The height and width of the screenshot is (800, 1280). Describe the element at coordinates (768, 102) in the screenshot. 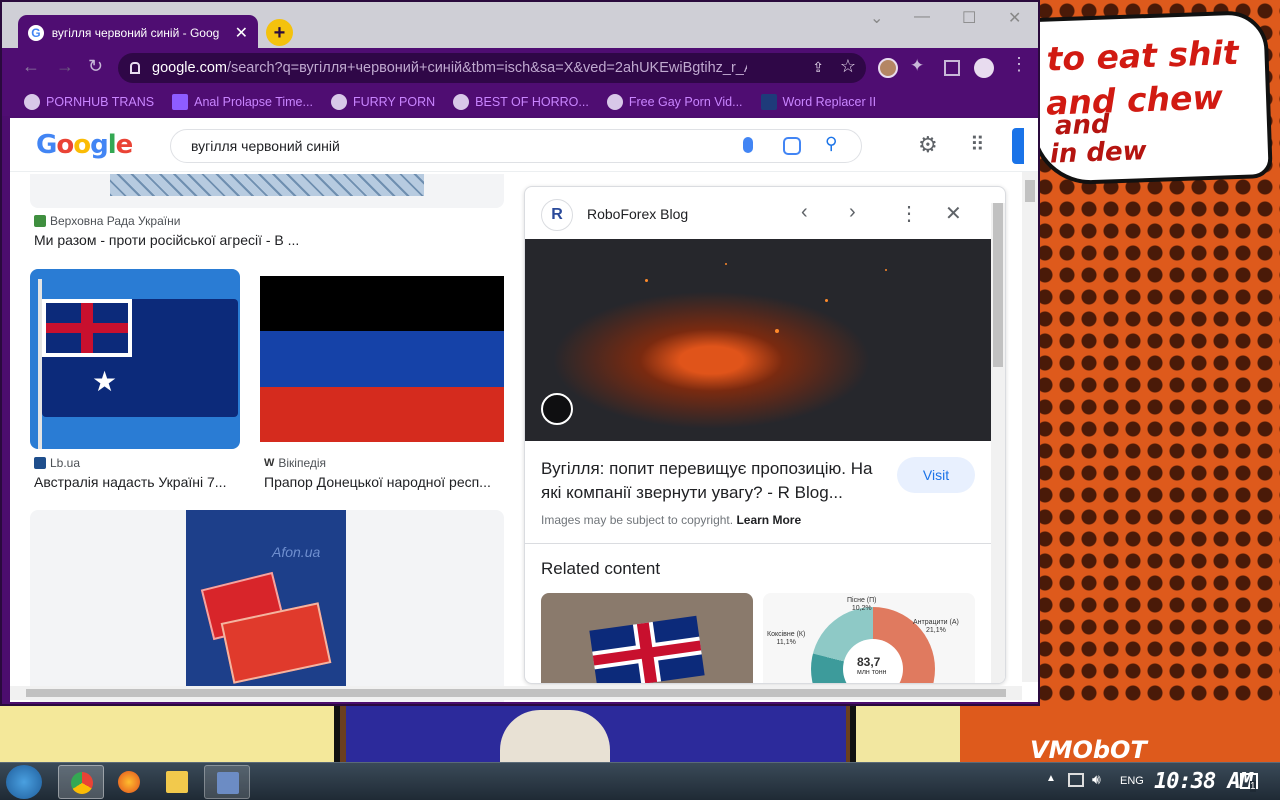

I see `word-replacer-icon` at that location.